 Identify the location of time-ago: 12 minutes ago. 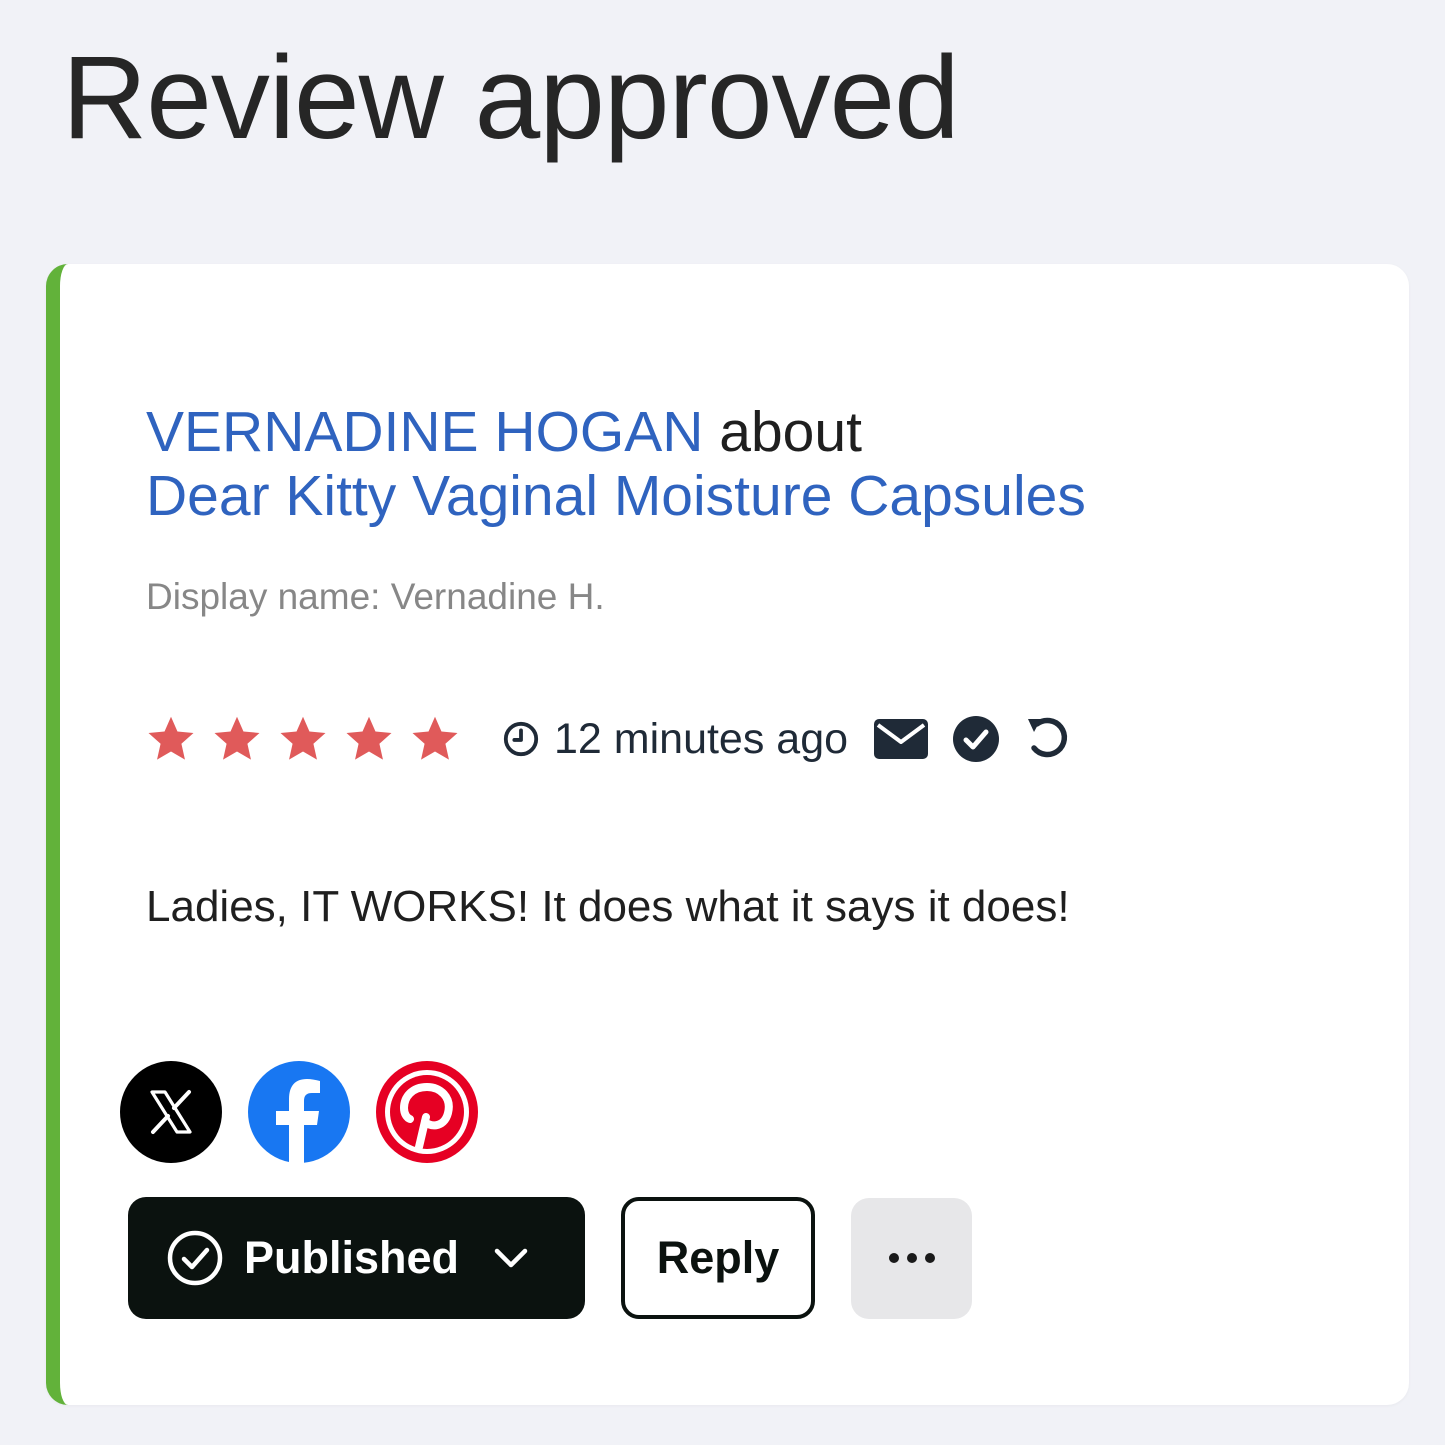
(701, 738).